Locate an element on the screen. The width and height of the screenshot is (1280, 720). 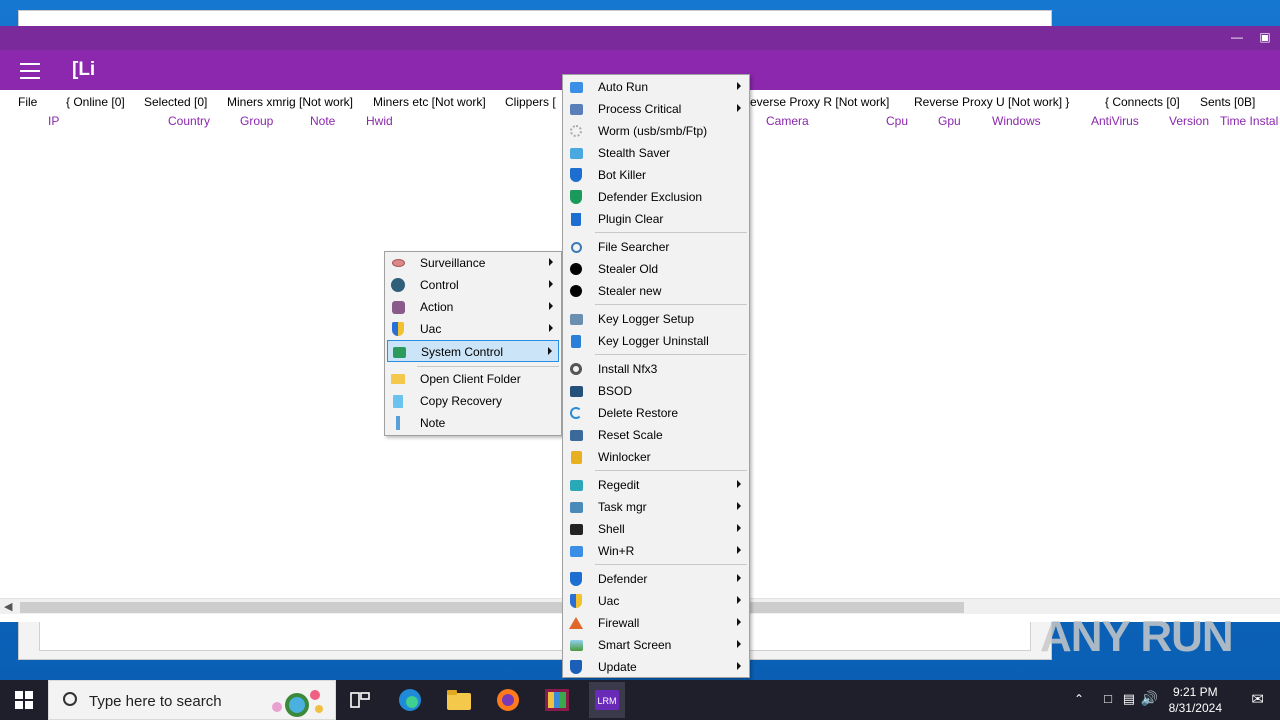
scroll-left-icon: ◀ is located at coordinates (8, 606).